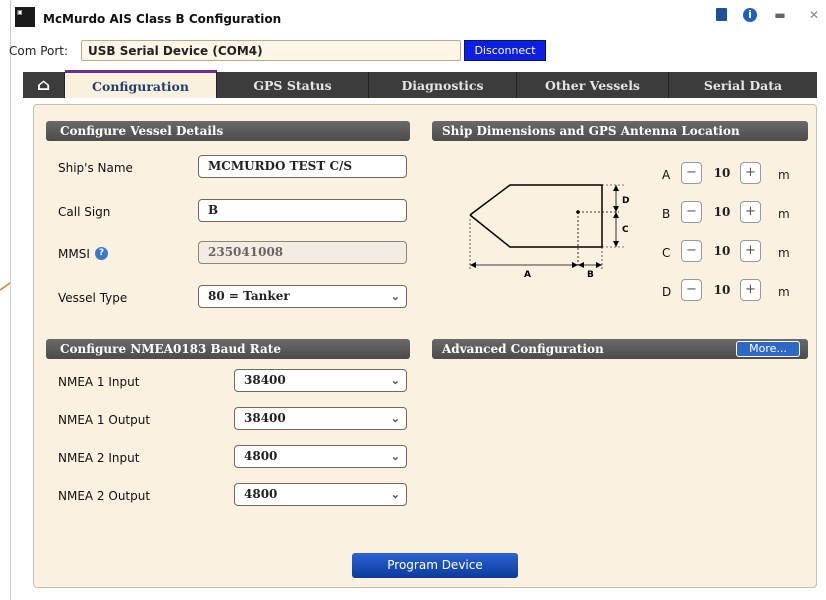 This screenshot has height=600, width=826. I want to click on nmea1-output-label: NMEA 1 Output, so click(104, 420).